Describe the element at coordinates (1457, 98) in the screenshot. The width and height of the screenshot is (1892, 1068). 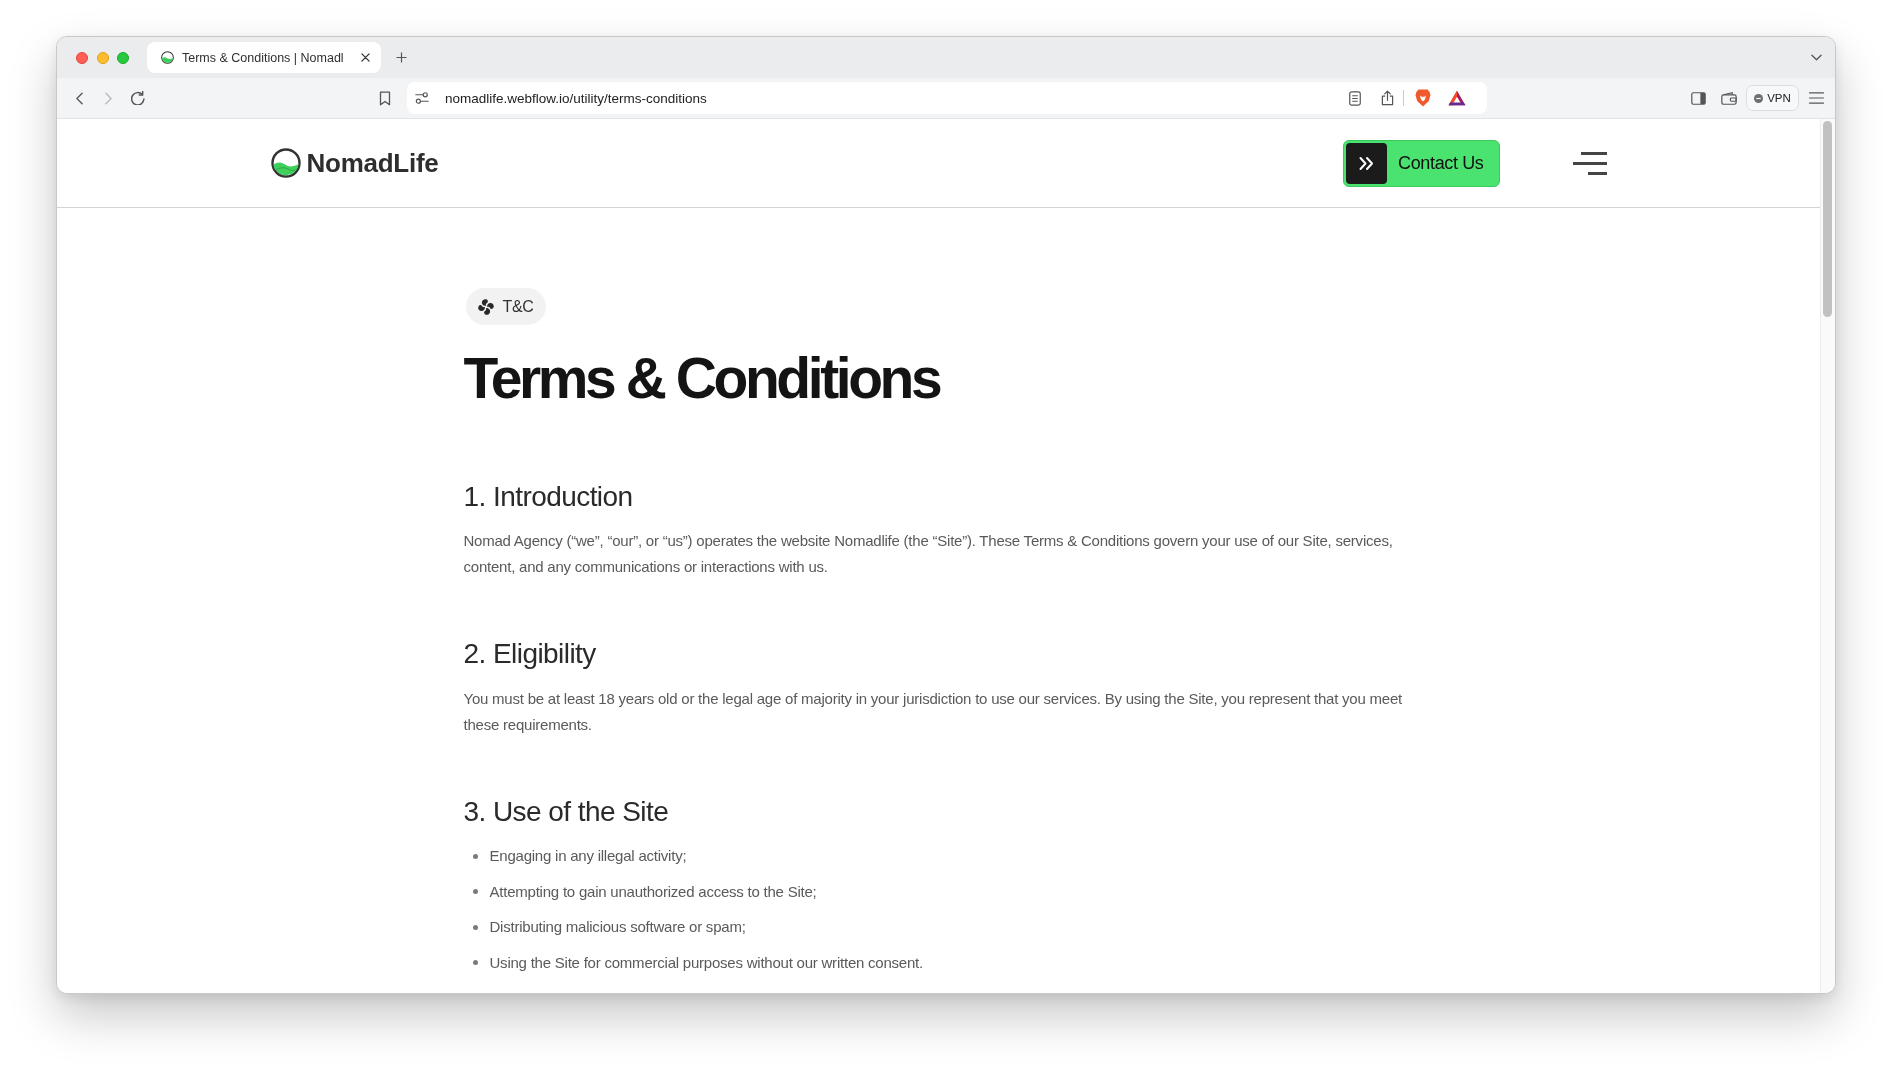
I see `triangle-logo-icon` at that location.